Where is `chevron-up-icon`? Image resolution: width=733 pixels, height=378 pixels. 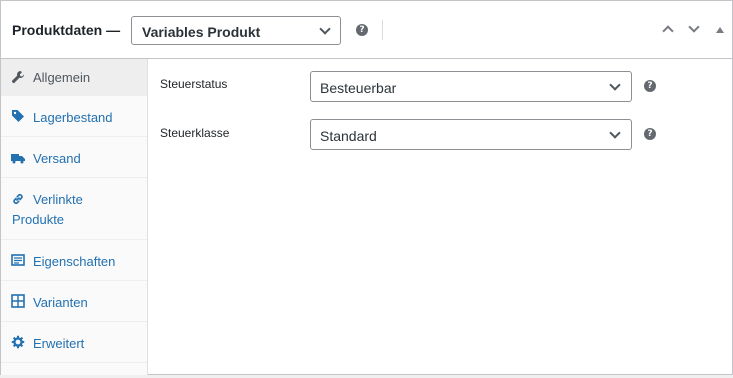
chevron-up-icon is located at coordinates (668, 31).